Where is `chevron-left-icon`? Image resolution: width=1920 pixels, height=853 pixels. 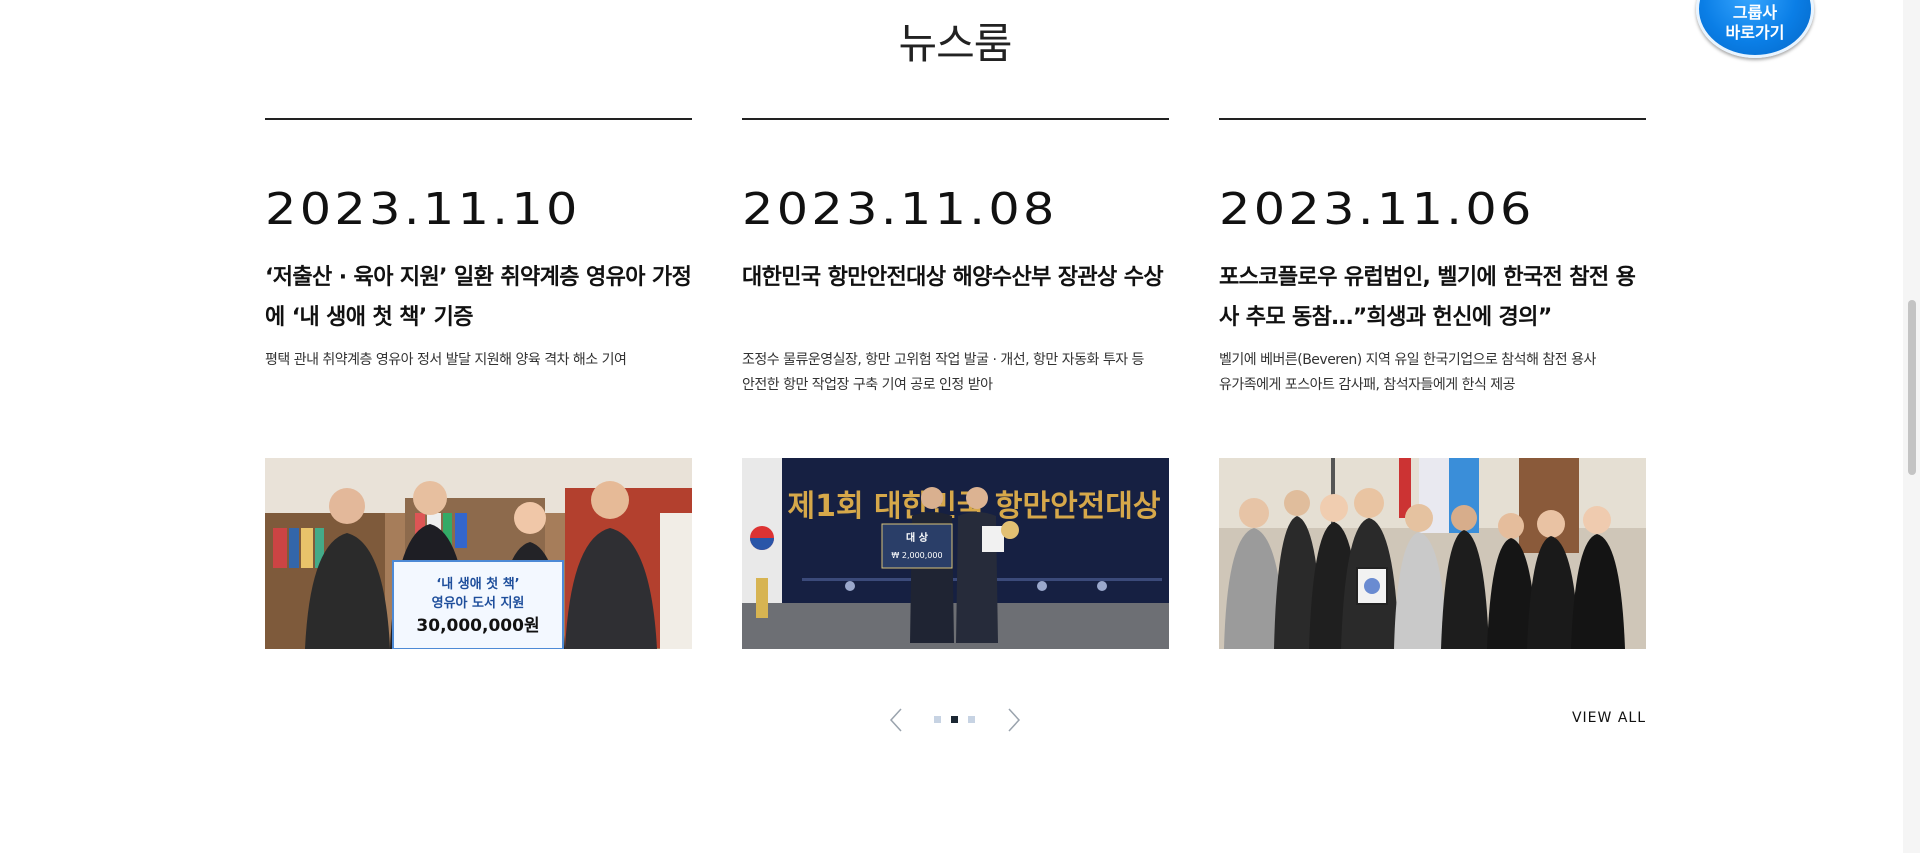
chevron-left-icon is located at coordinates (895, 720).